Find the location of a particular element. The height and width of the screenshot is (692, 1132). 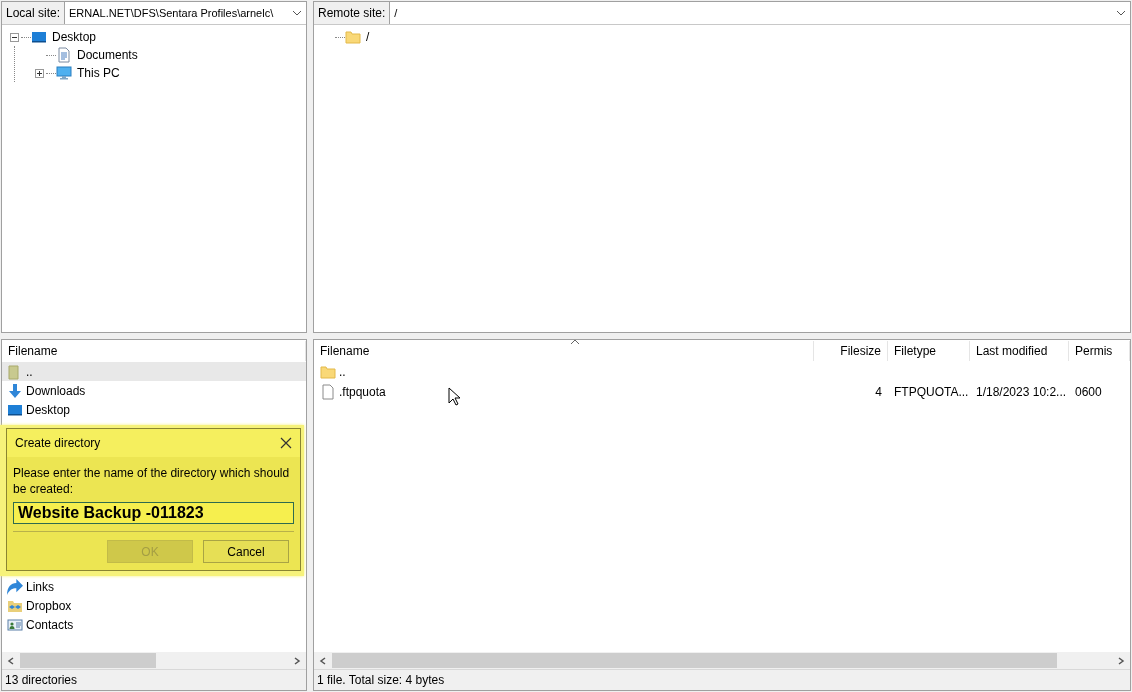

computer-icon is located at coordinates (64, 73).